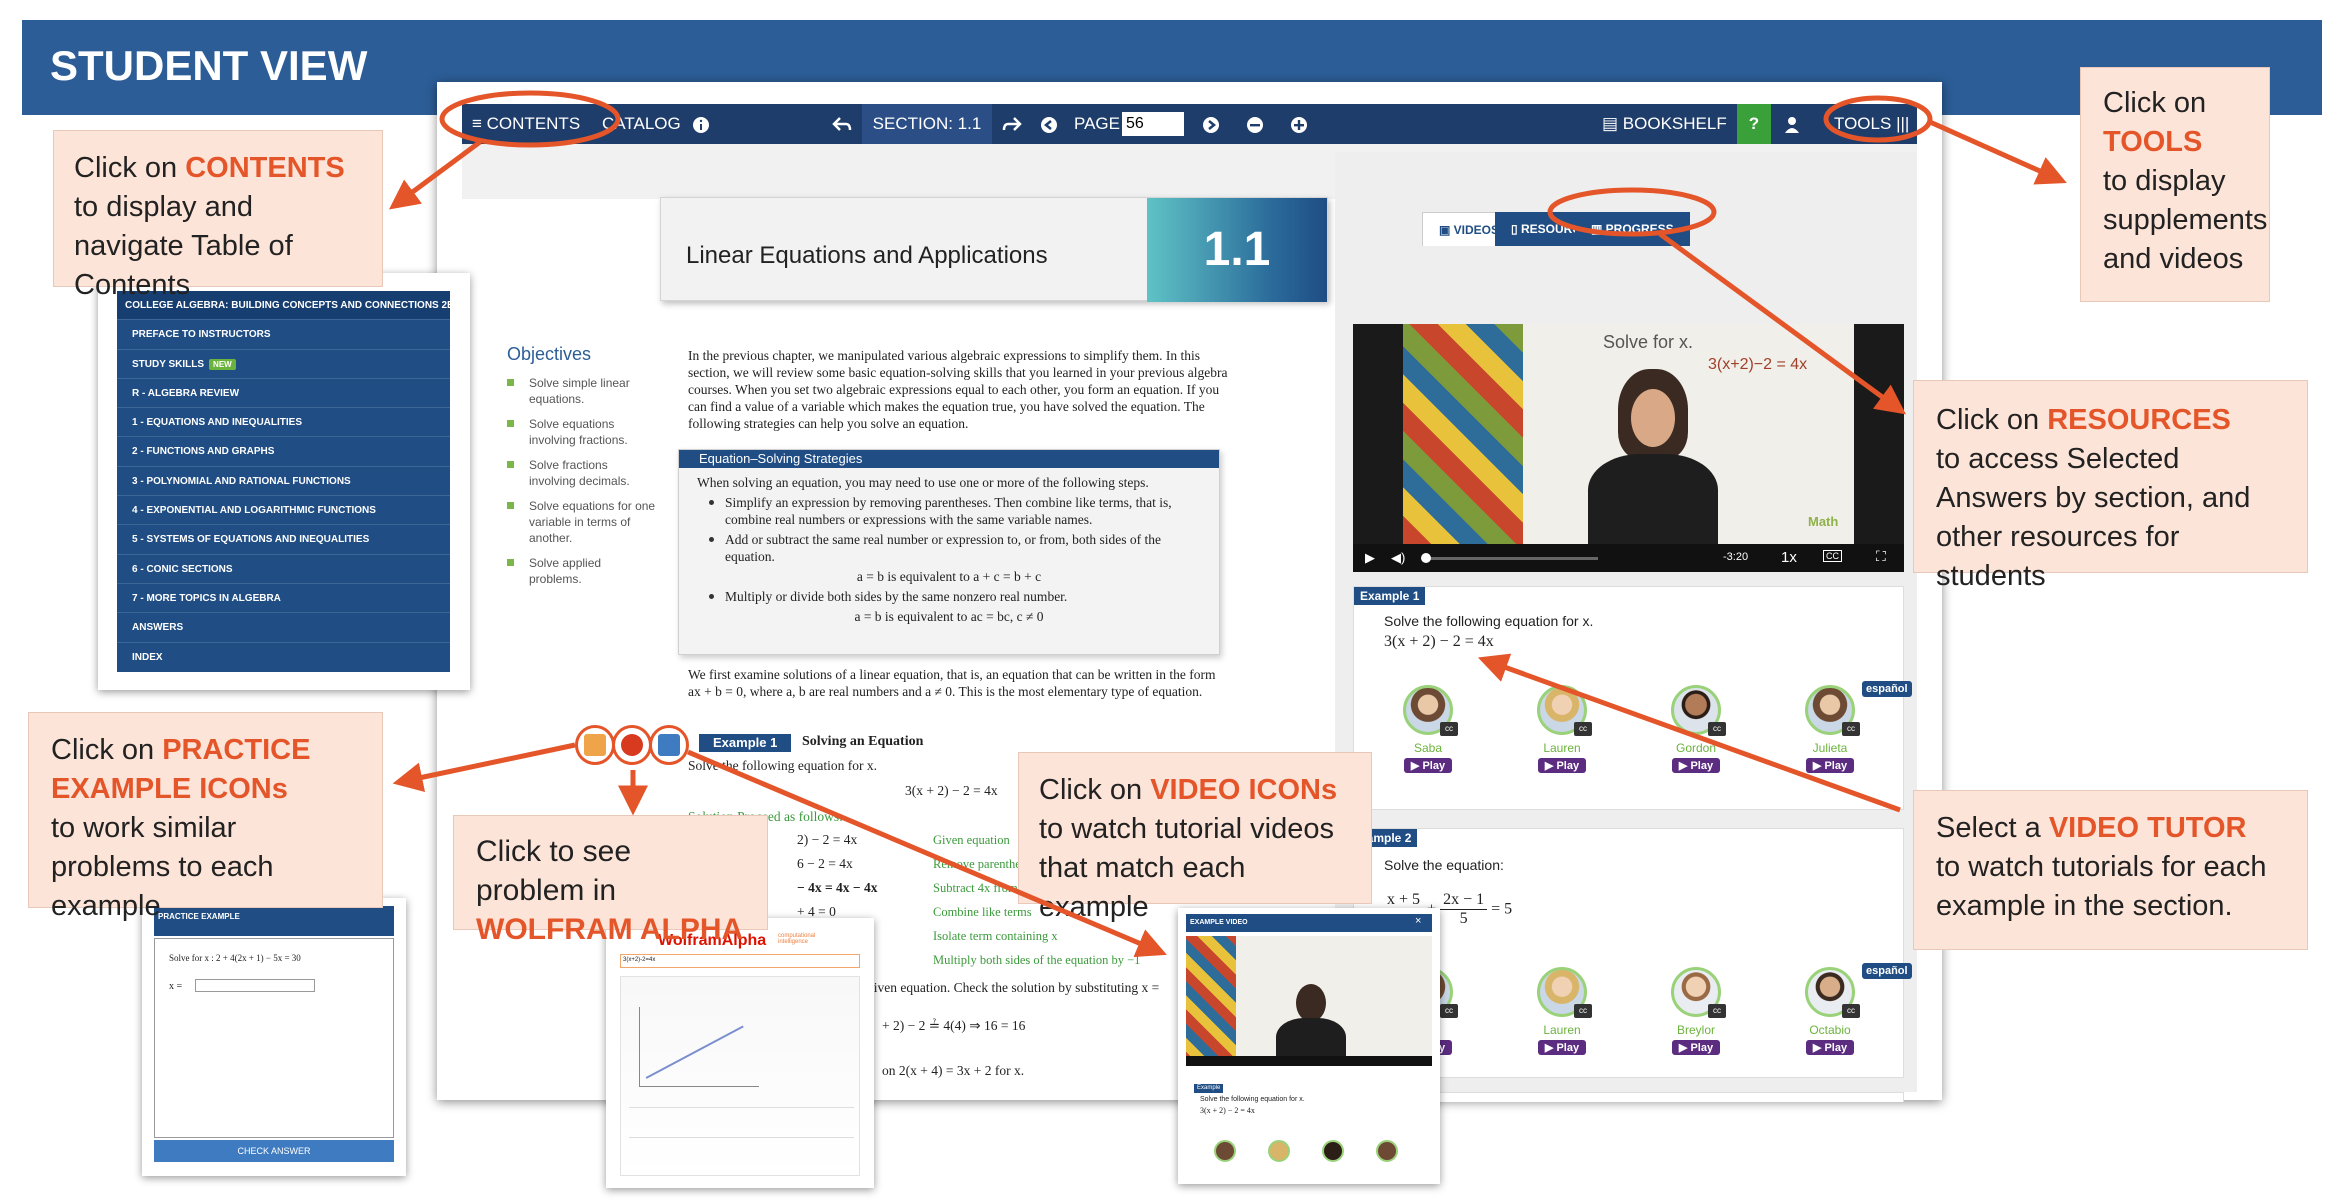  I want to click on solution-note: Isolate term containing x, so click(995, 936).